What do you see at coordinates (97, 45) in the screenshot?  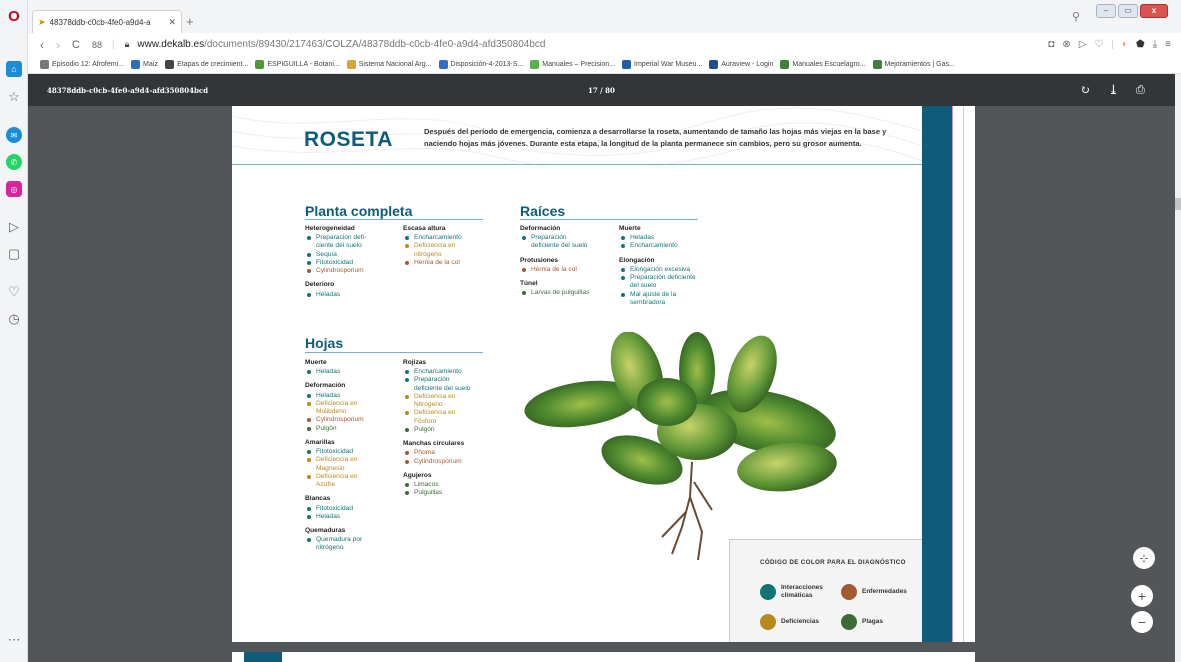 I see `speed-dial-icon: 88` at bounding box center [97, 45].